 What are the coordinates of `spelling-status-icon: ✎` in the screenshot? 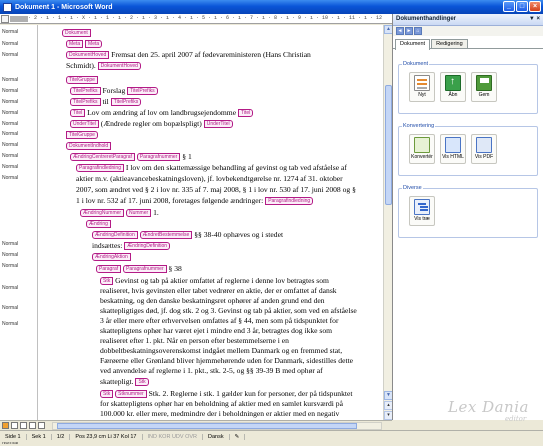 It's located at (238, 436).